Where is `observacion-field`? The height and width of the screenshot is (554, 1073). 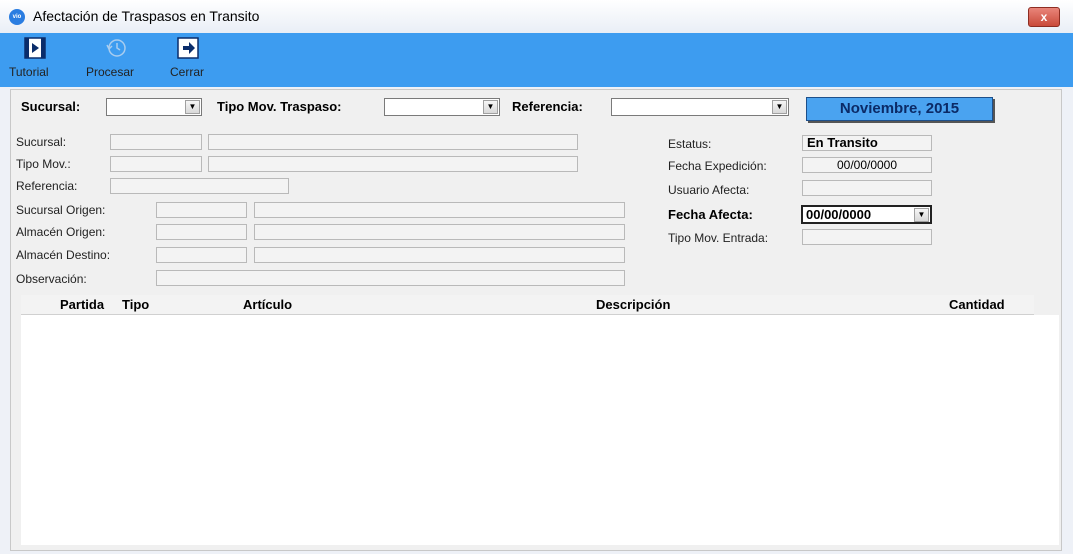
observacion-field is located at coordinates (390, 278).